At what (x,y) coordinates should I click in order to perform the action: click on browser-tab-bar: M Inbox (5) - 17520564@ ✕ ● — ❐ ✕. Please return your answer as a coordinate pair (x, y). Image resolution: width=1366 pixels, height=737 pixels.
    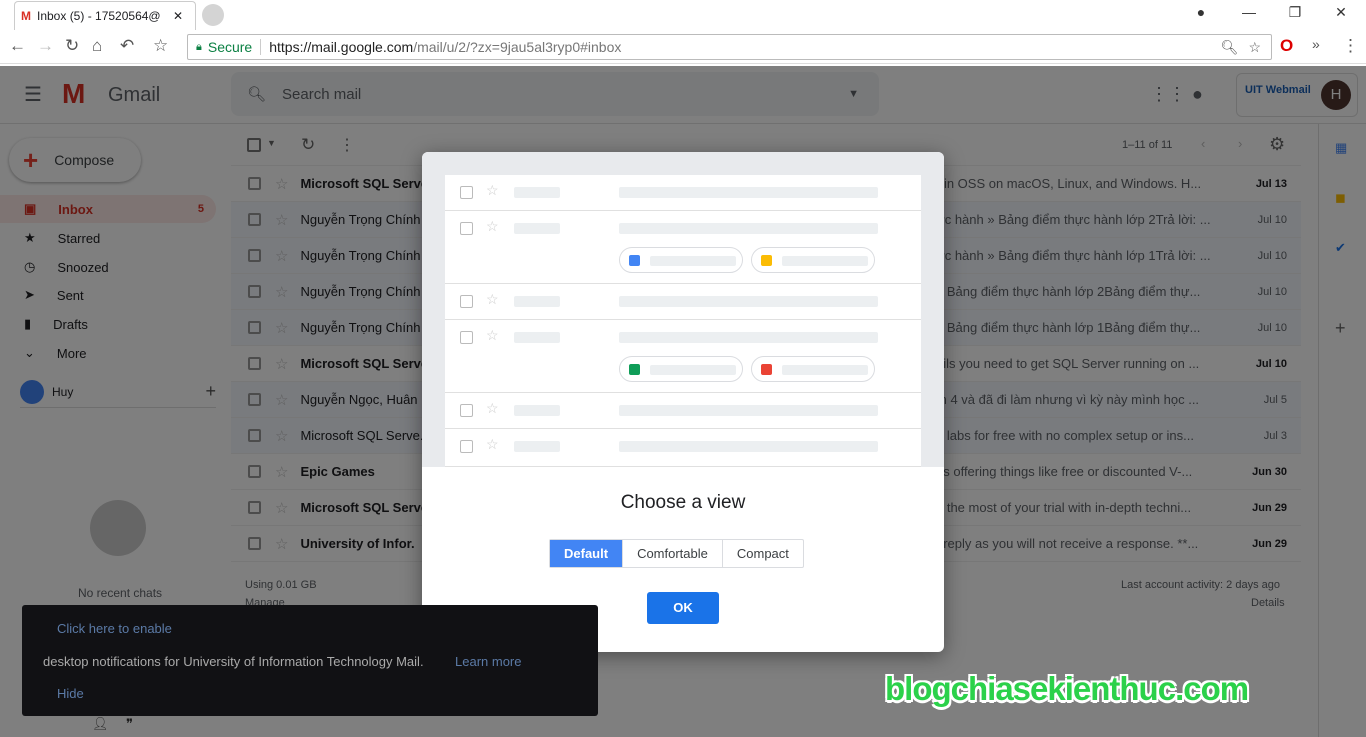
    Looking at the image, I should click on (683, 15).